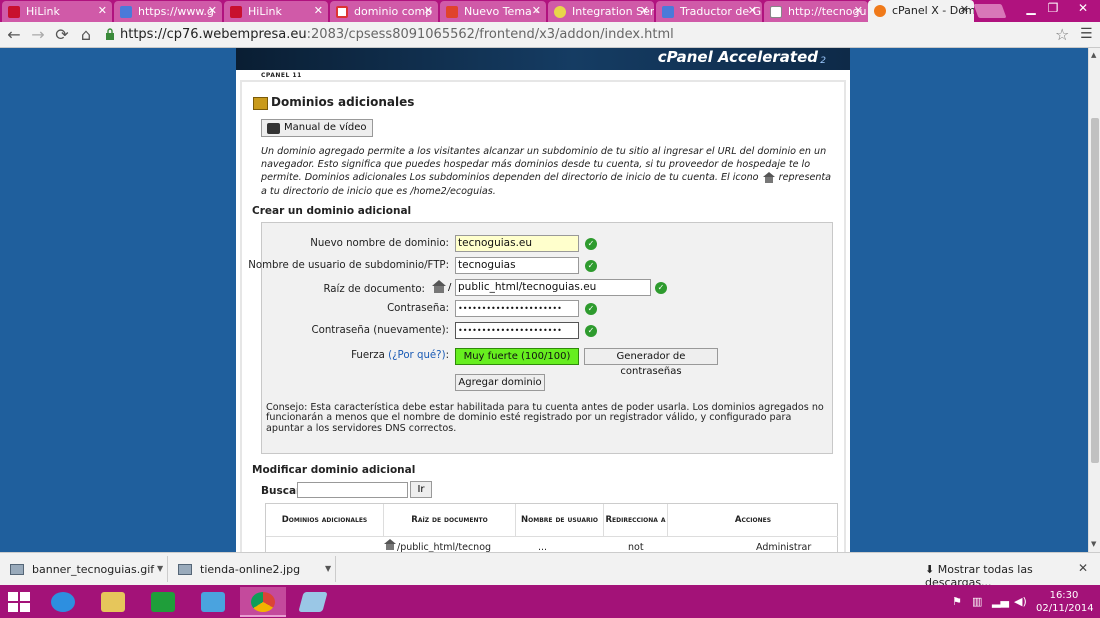 Image resolution: width=1100 pixels, height=618 pixels. I want to click on manage-link: Administrar, so click(783, 547).